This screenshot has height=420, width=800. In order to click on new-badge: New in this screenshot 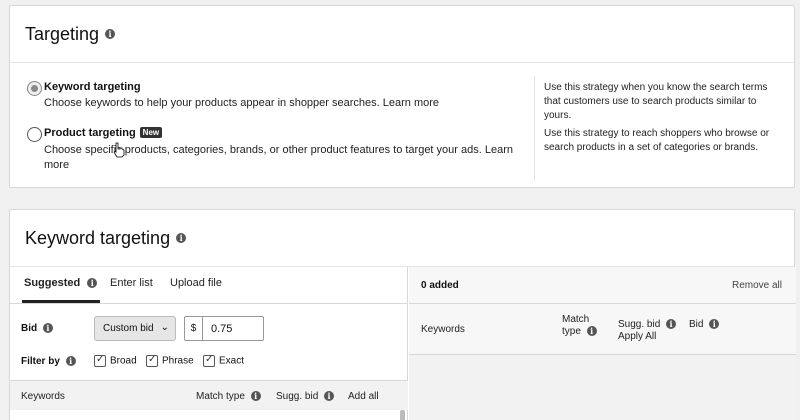, I will do `click(151, 132)`.